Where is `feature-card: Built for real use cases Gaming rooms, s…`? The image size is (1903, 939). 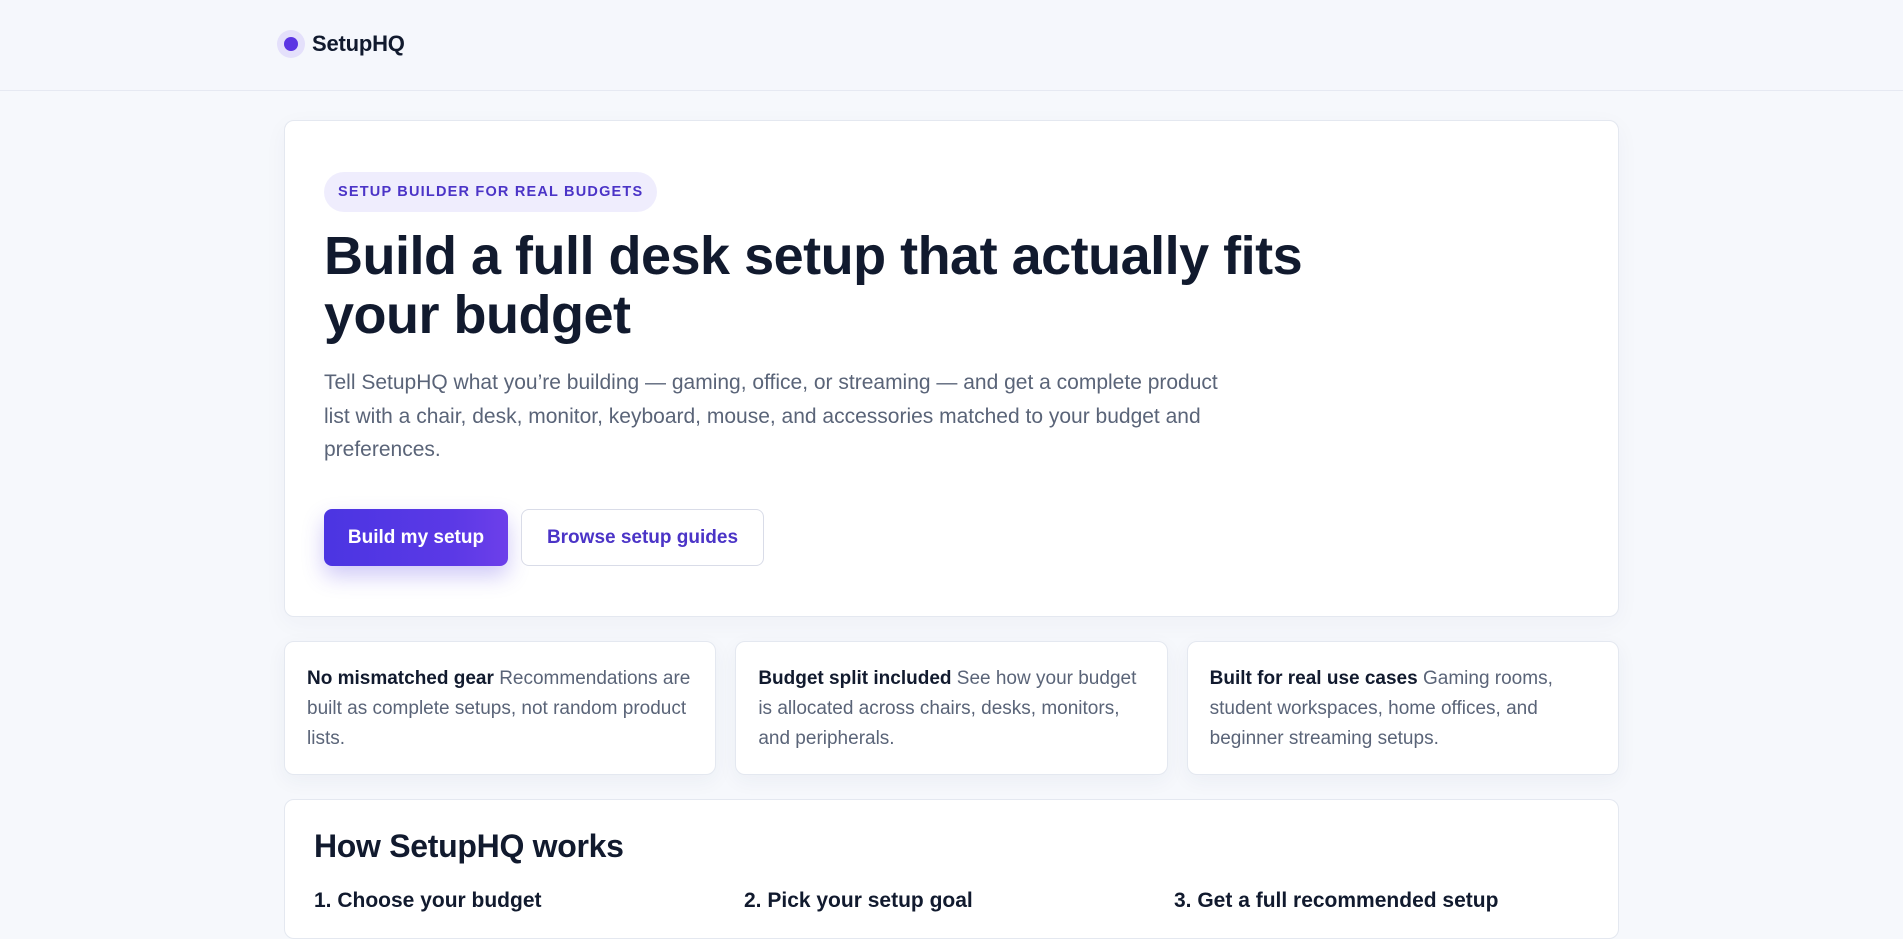
feature-card: Built for real use cases Gaming rooms, s… is located at coordinates (1402, 708).